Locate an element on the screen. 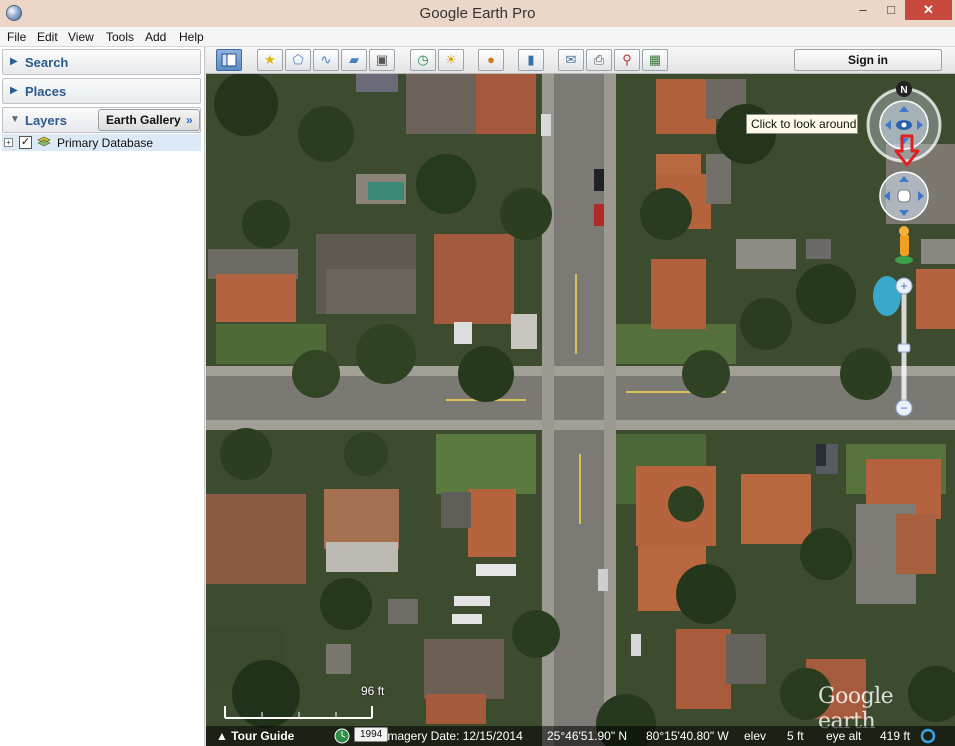 Image resolution: width=955 pixels, height=746 pixels. menu-file: File is located at coordinates (16, 37).